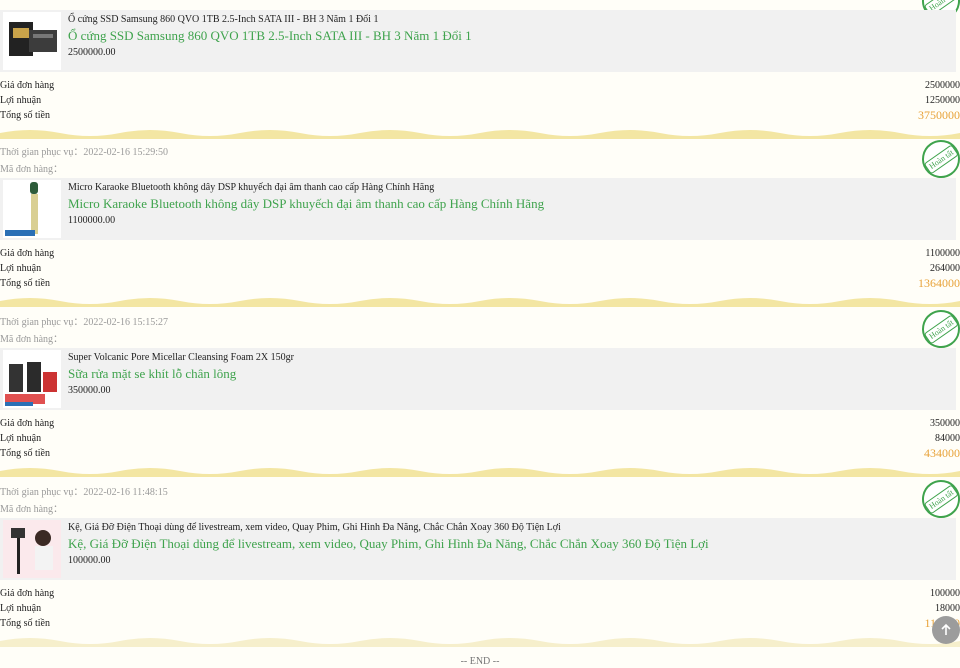  I want to click on product-unit-price: 100000.00, so click(89, 560).